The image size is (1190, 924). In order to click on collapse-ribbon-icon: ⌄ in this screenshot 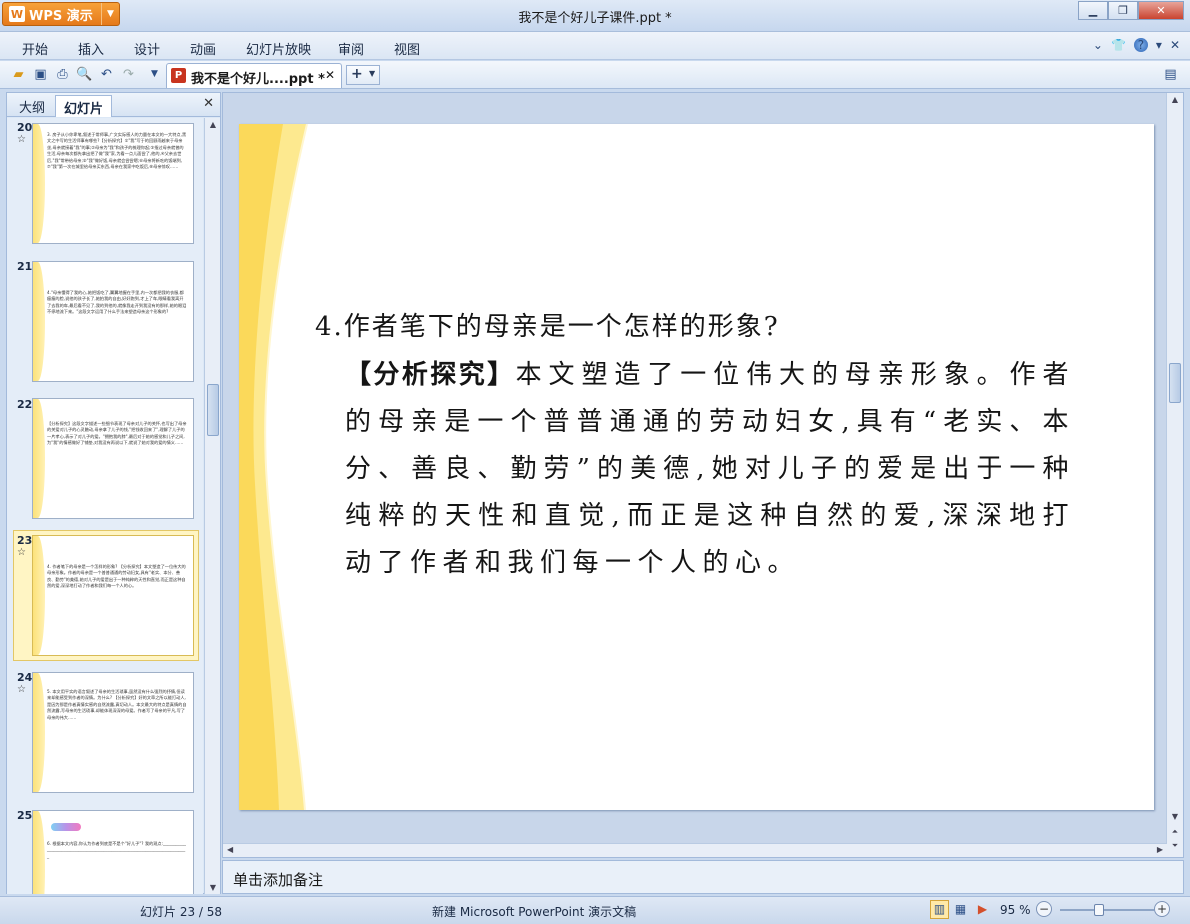, I will do `click(1098, 45)`.